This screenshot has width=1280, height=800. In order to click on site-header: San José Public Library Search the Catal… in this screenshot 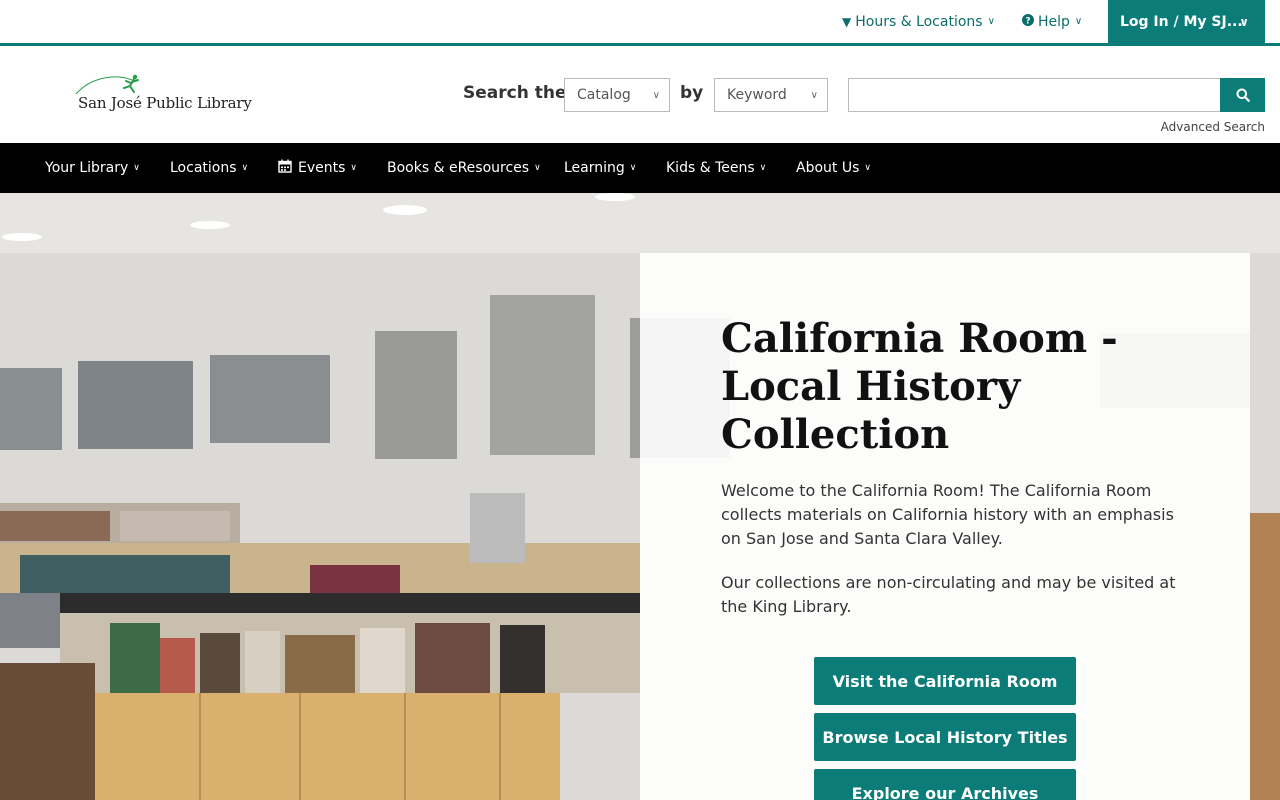, I will do `click(640, 94)`.